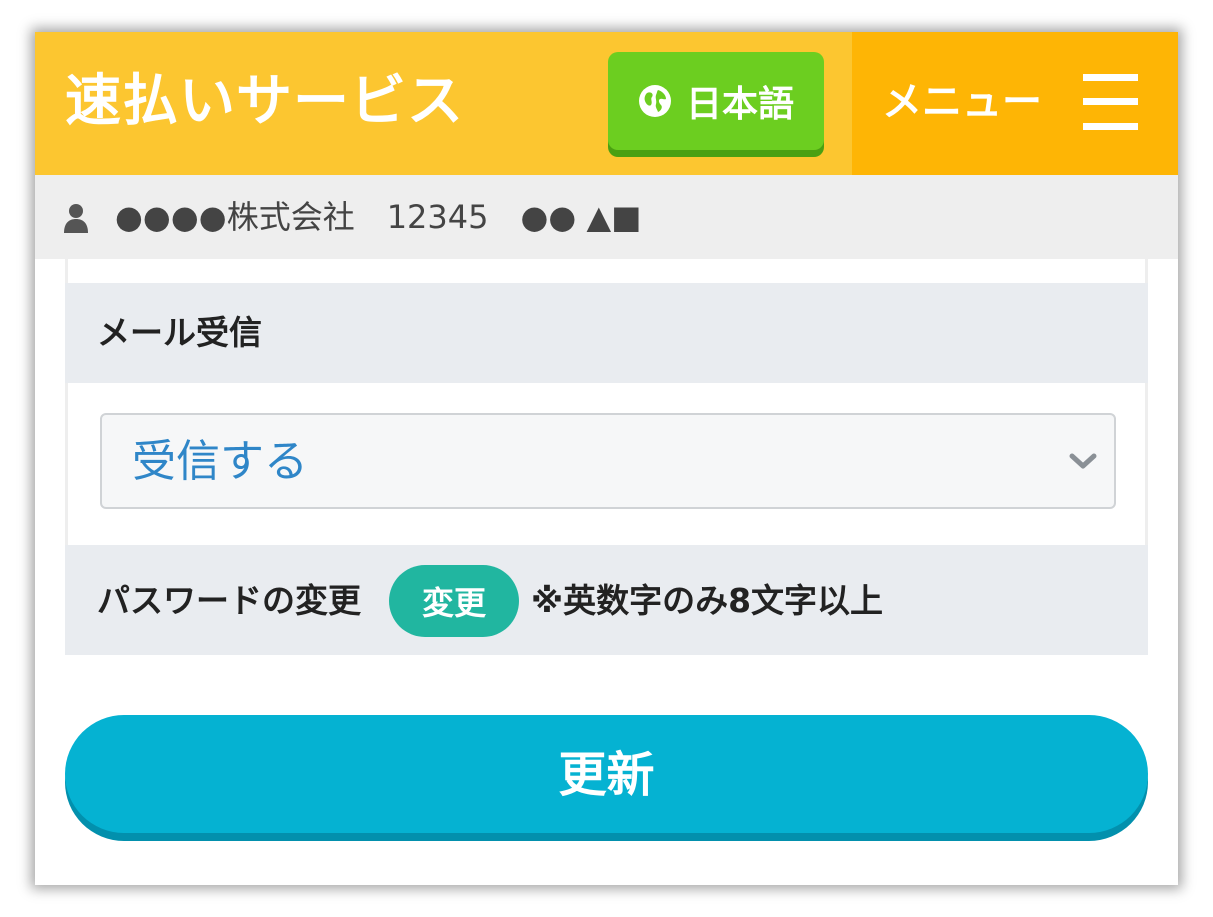  I want to click on menu-label: メニュー, so click(962, 102).